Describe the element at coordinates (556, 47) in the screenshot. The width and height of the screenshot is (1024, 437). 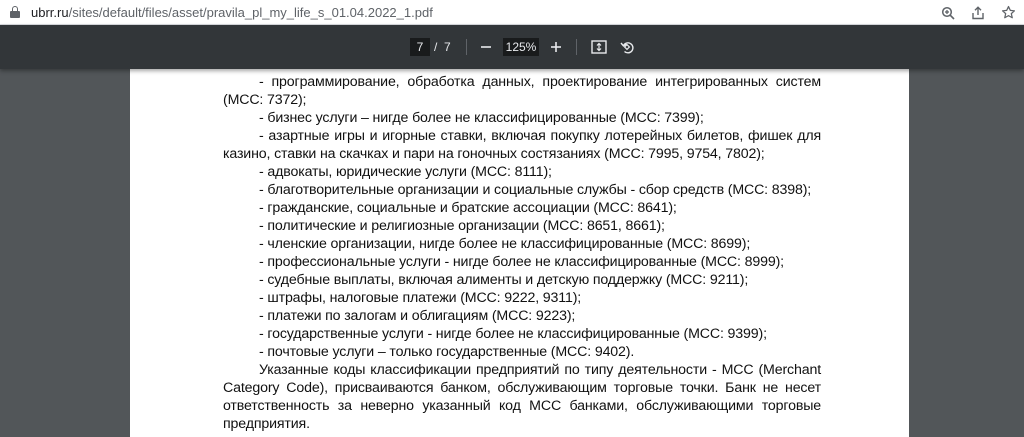
I see `zoom-in-icon` at that location.